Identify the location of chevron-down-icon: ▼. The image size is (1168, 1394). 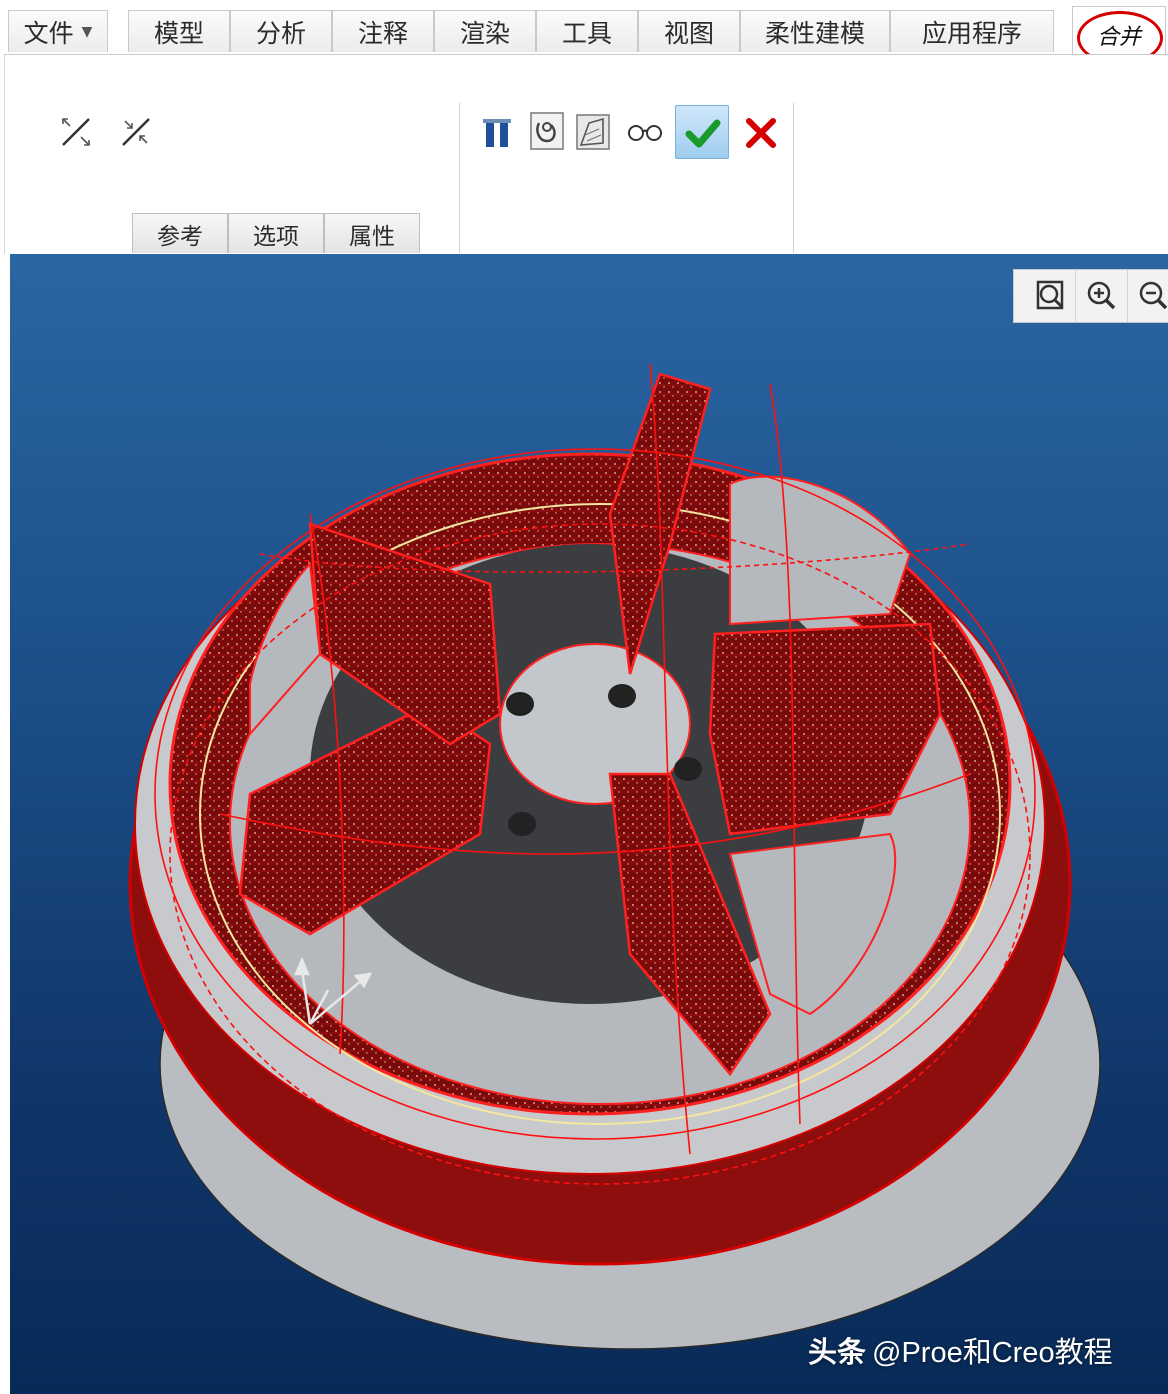
(87, 31).